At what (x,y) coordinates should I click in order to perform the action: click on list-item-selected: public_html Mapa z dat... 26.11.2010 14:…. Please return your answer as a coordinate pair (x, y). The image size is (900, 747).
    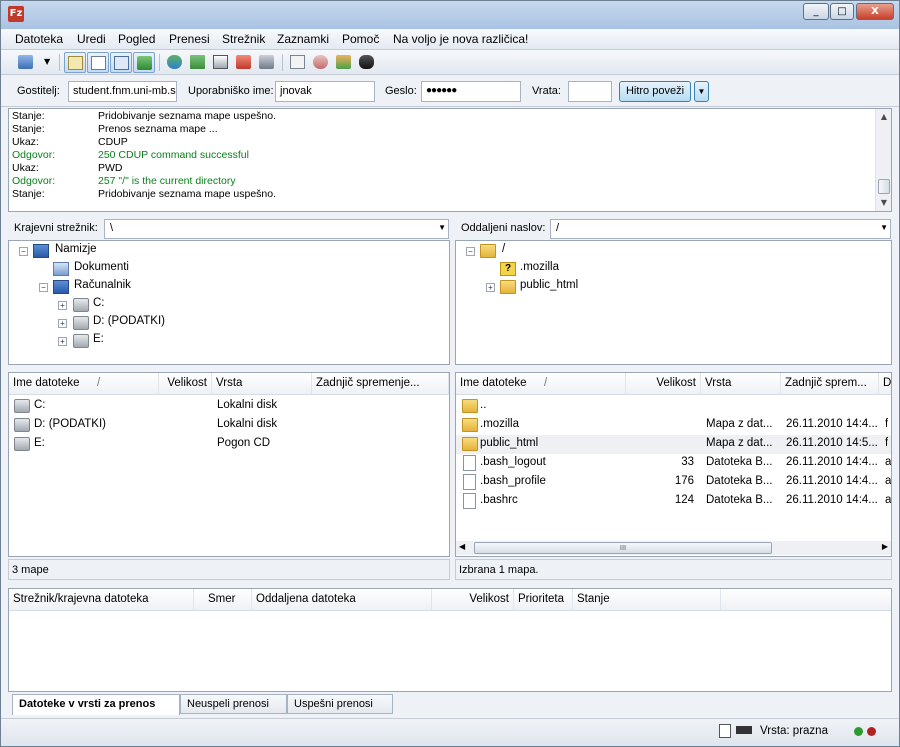
    Looking at the image, I should click on (673, 444).